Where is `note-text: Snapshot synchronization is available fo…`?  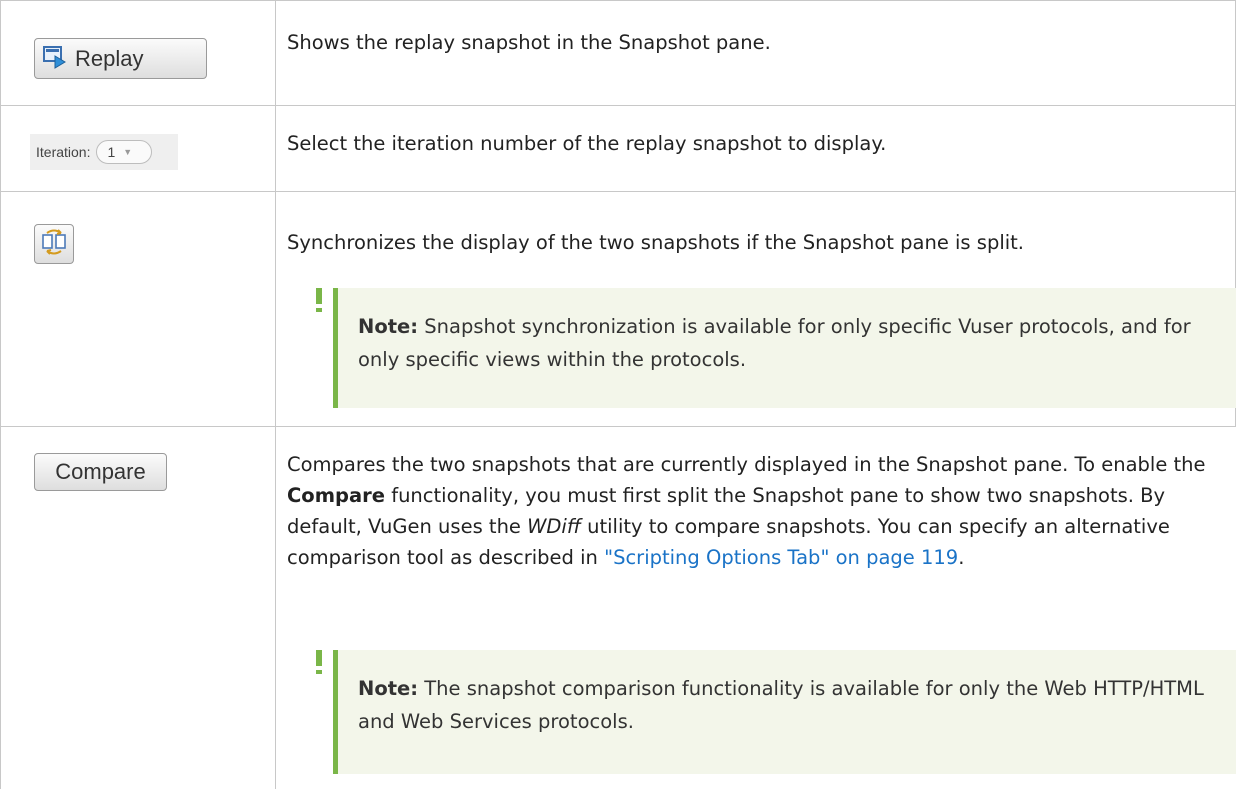 note-text: Snapshot synchronization is available fo… is located at coordinates (774, 343).